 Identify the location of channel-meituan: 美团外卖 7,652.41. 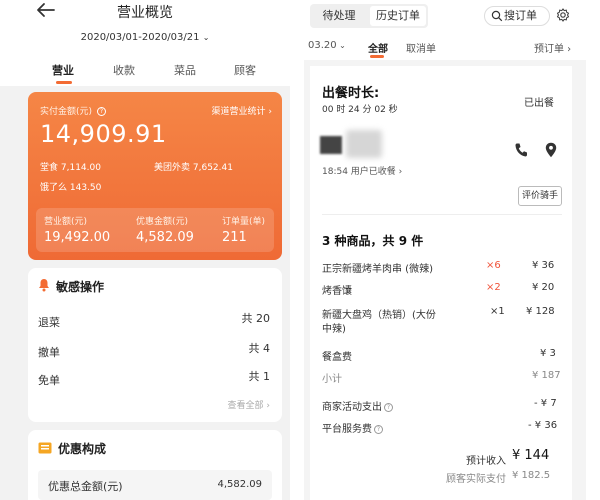
(193, 168).